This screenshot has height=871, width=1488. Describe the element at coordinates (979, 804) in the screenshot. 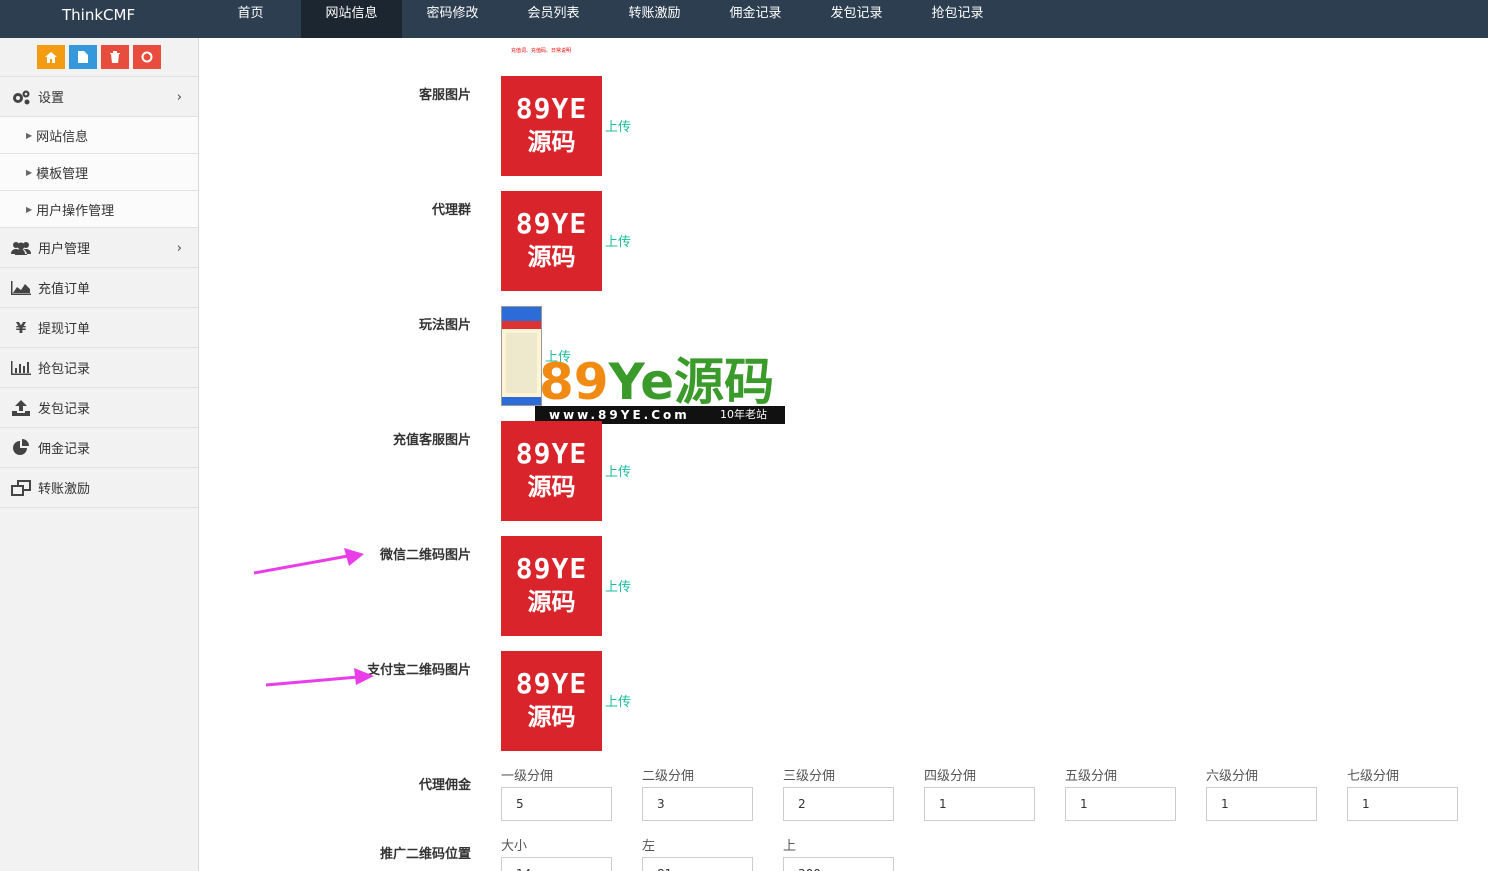

I see `commission-level-4-input: 1` at that location.